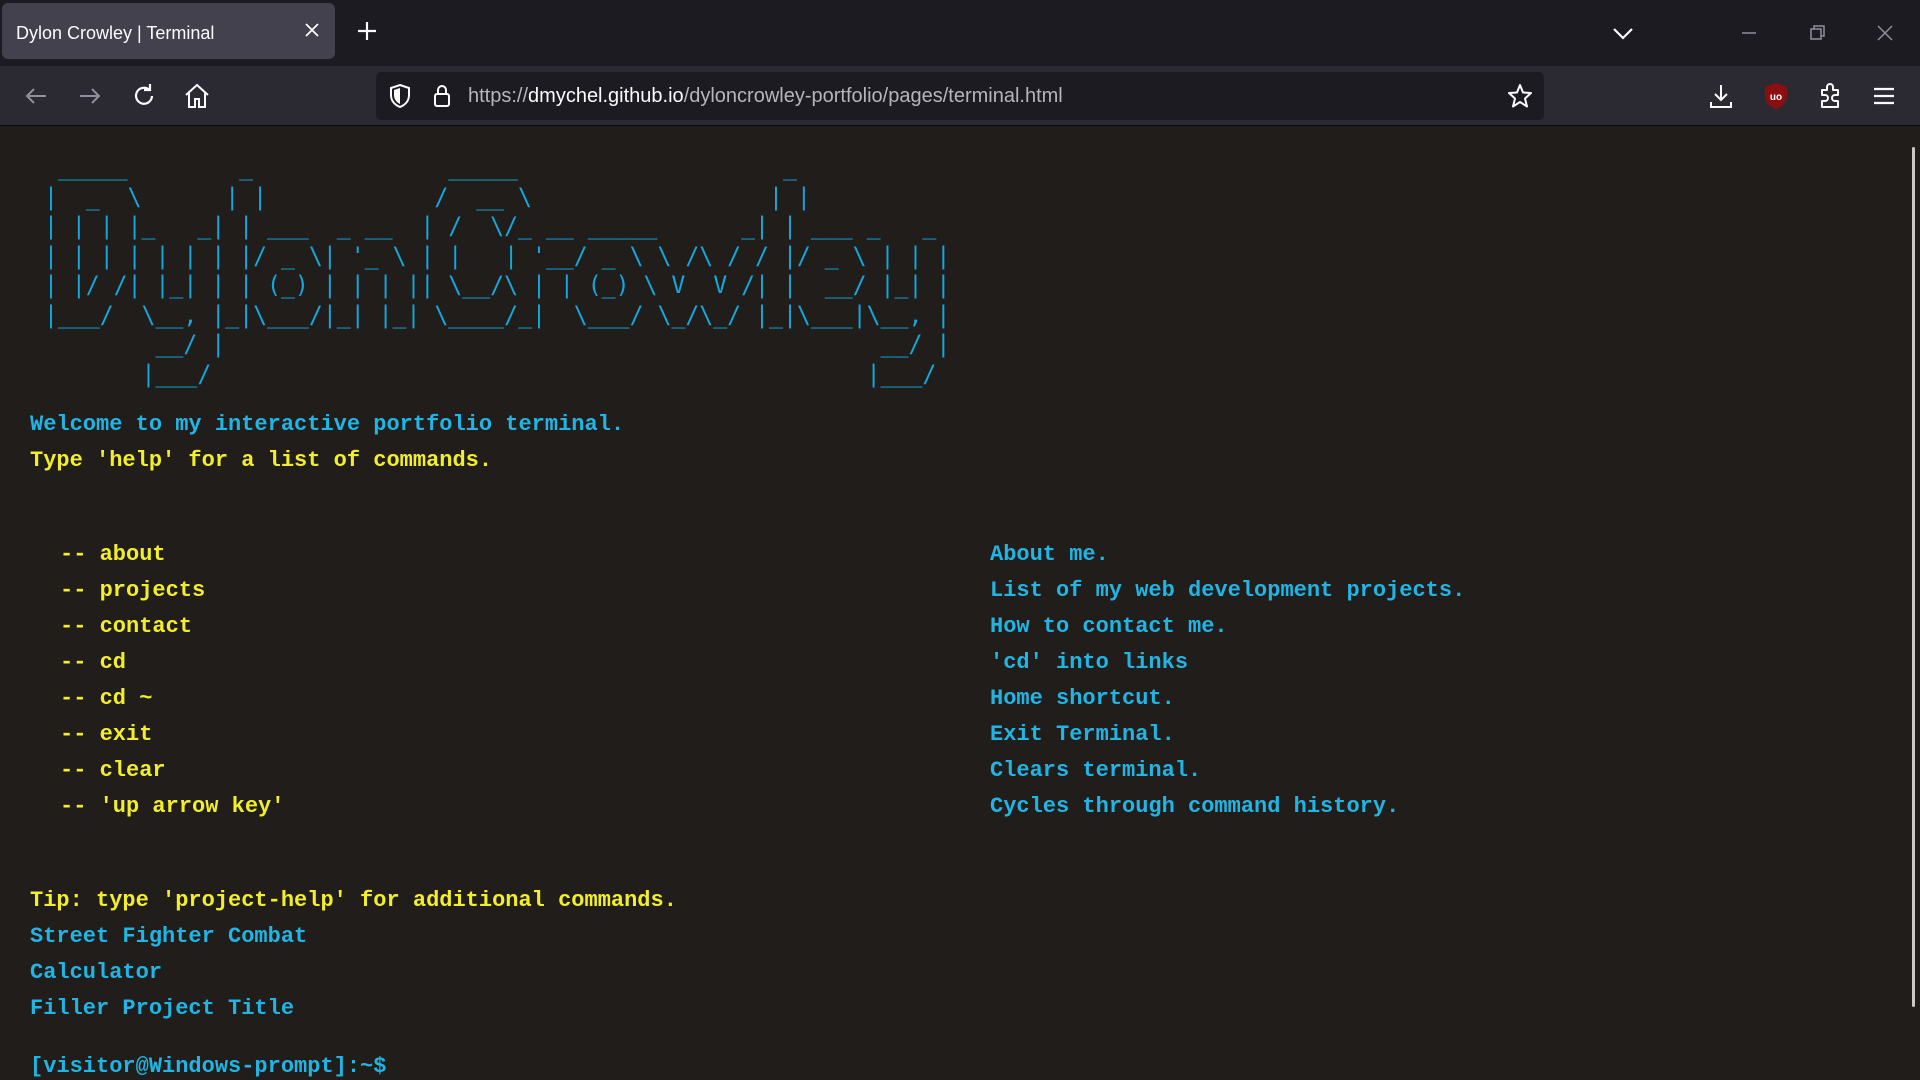 Image resolution: width=1920 pixels, height=1080 pixels. I want to click on command-description: How to contact me., so click(1109, 626).